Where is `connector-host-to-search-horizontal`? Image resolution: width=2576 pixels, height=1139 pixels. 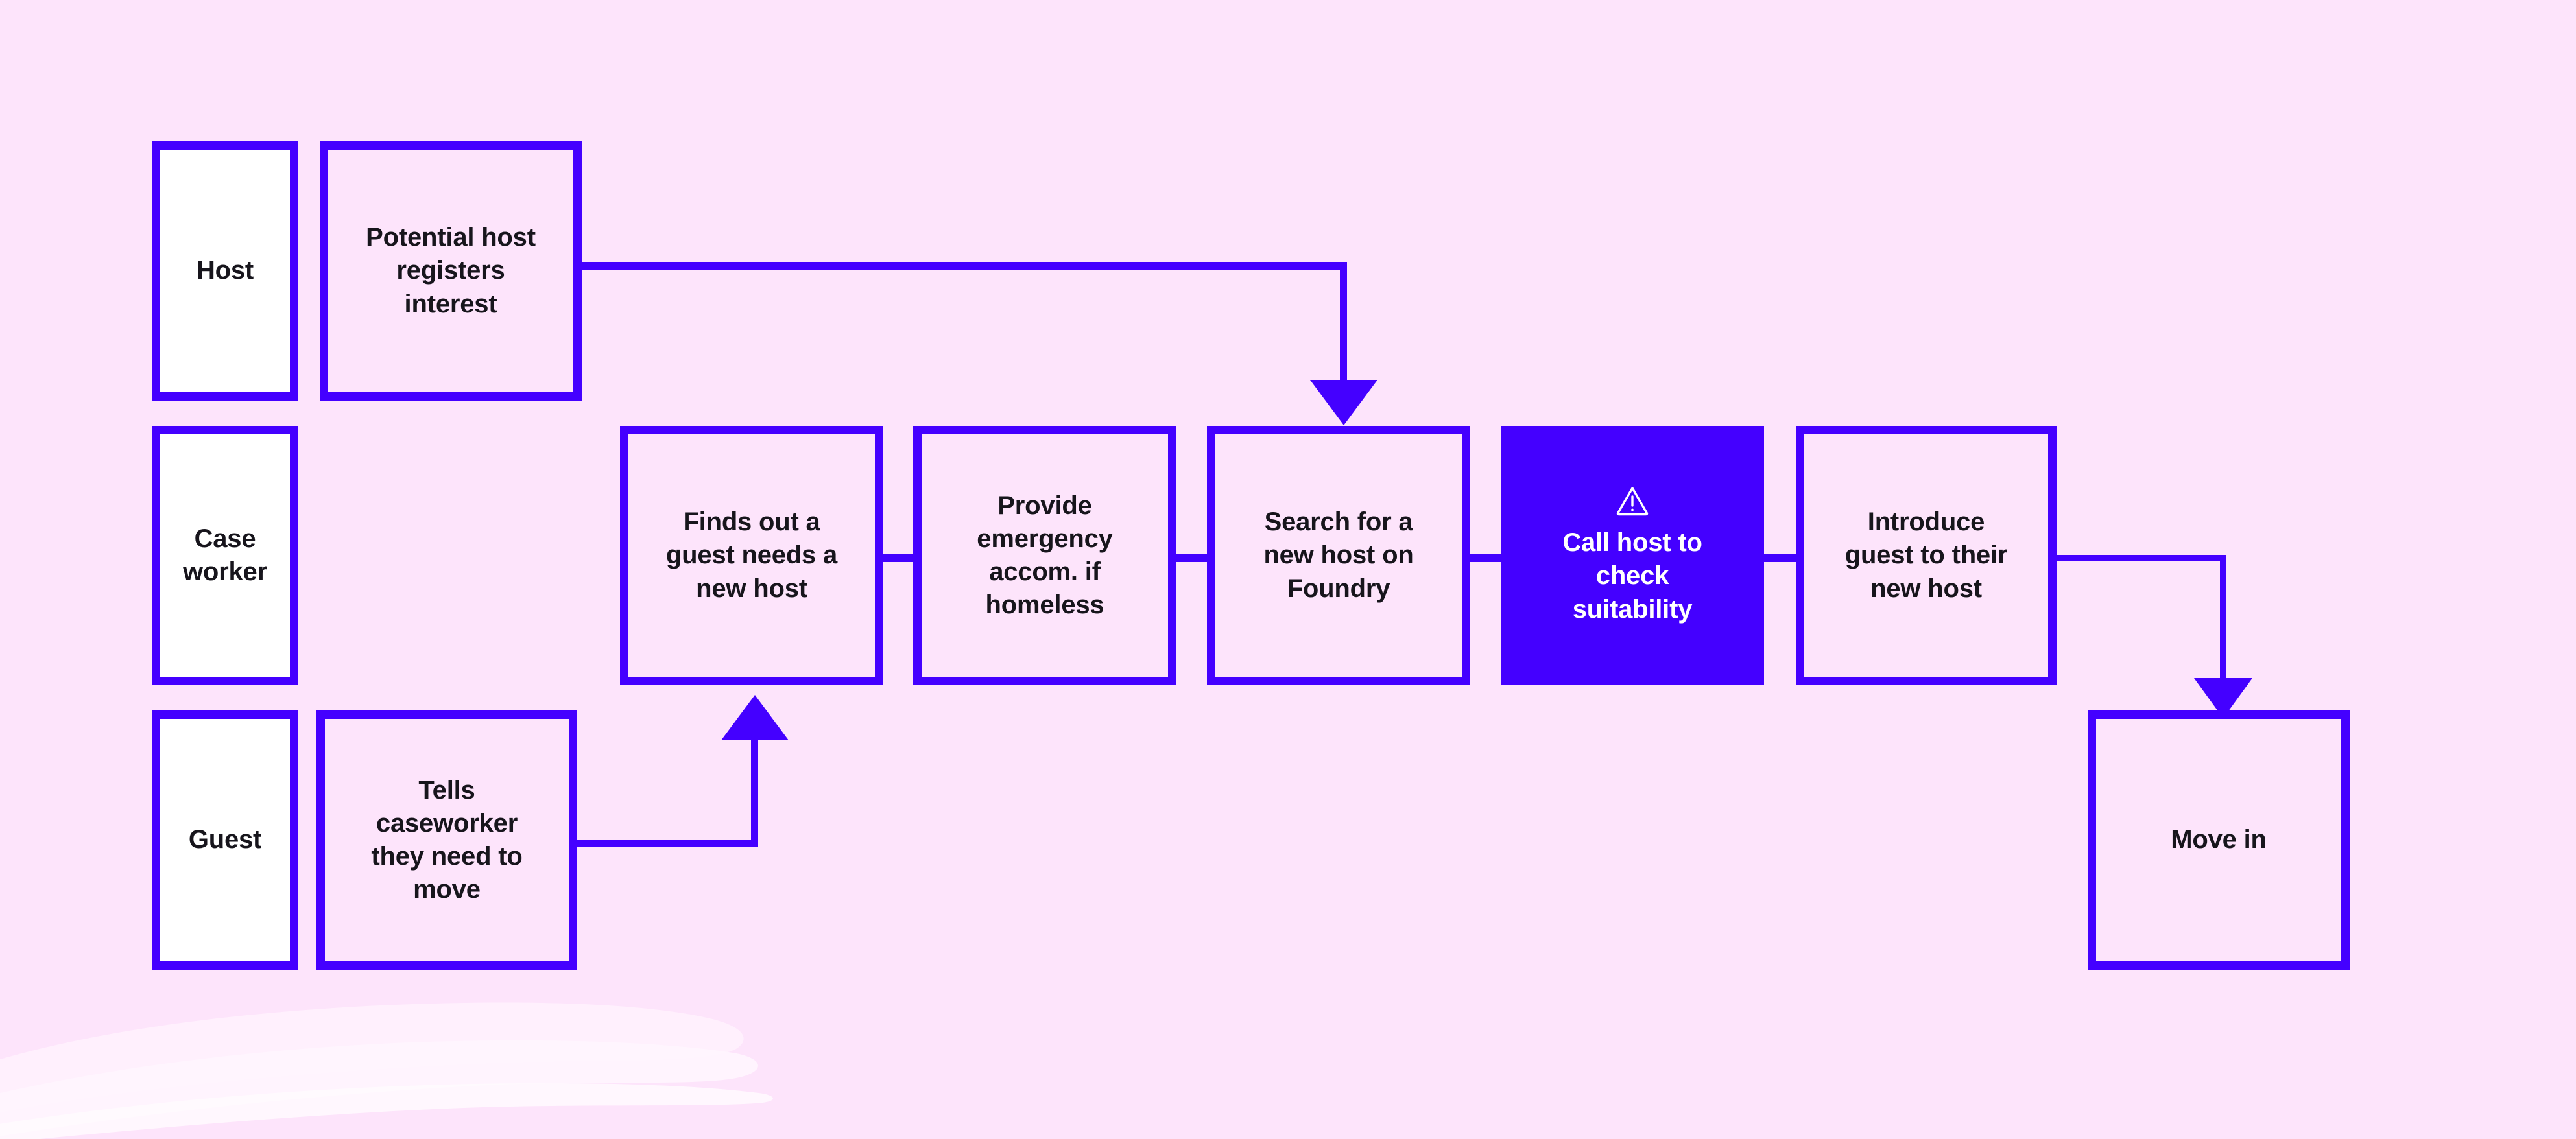
connector-host-to-search-horizontal is located at coordinates (963, 266).